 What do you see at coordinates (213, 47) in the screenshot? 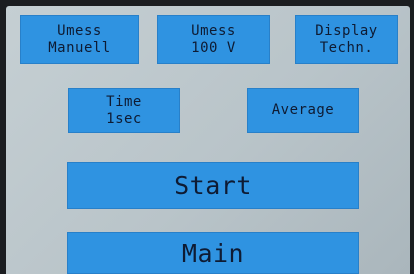
I see `umess-100v-line2: 100 V` at bounding box center [213, 47].